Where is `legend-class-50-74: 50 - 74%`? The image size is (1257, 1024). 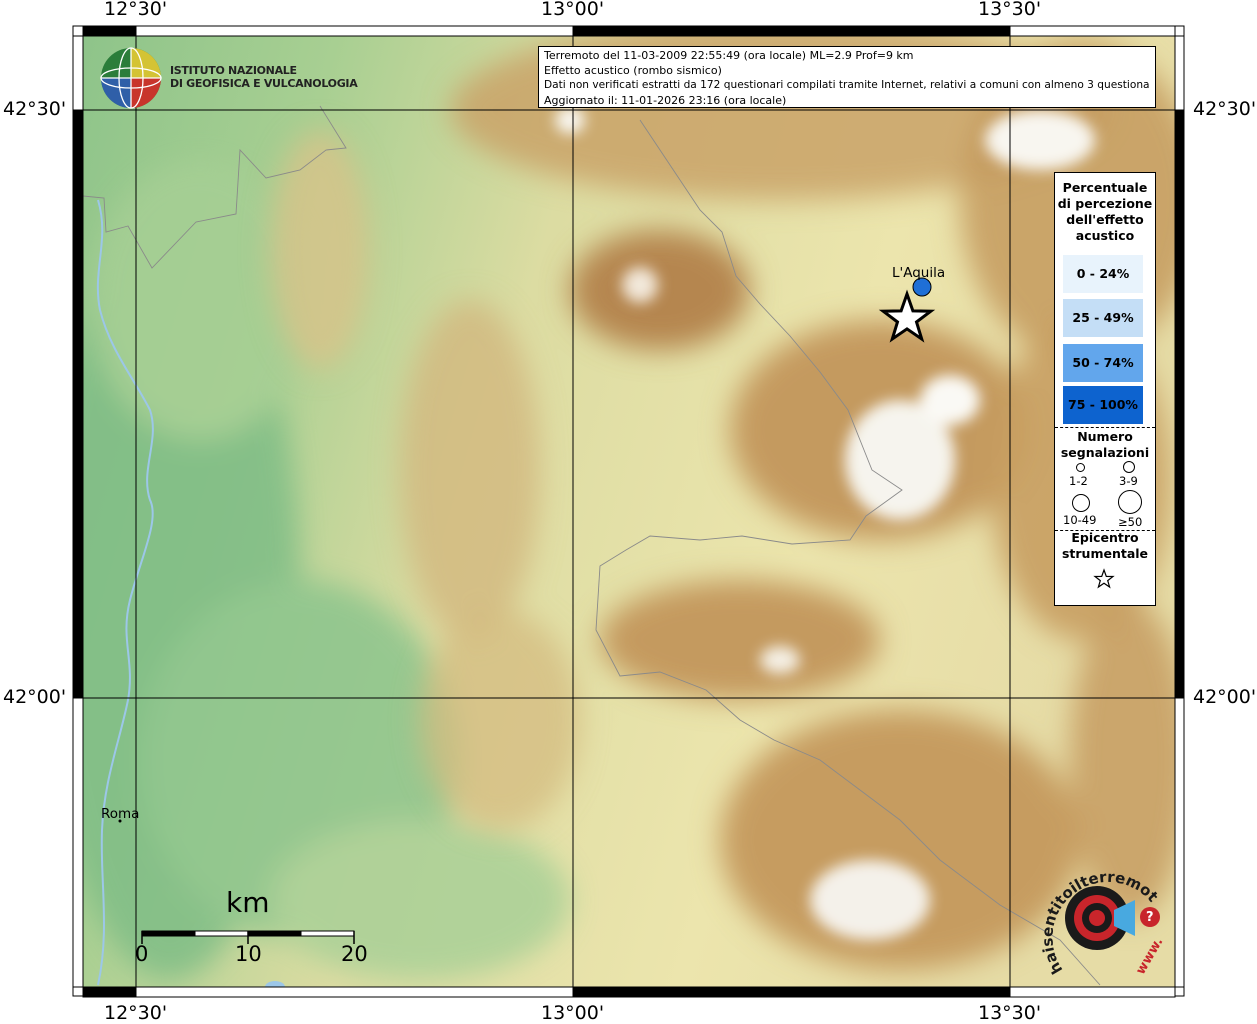
legend-class-50-74: 50 - 74% is located at coordinates (1103, 363).